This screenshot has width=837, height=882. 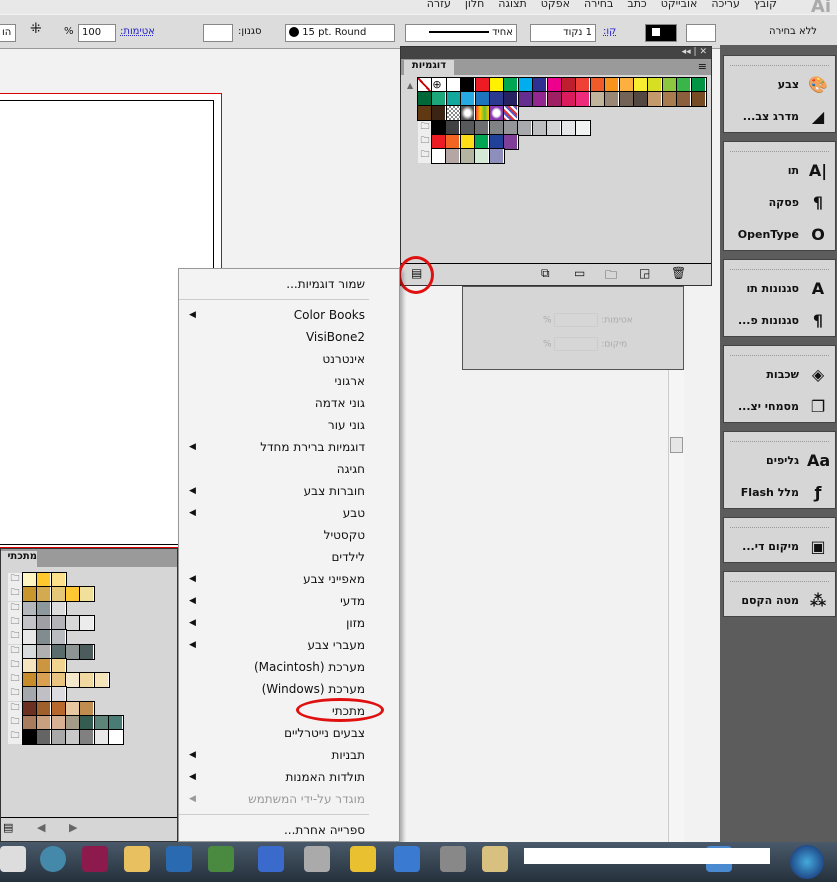 What do you see at coordinates (289, 623) in the screenshot?
I see `menu-item: מזון ◀` at bounding box center [289, 623].